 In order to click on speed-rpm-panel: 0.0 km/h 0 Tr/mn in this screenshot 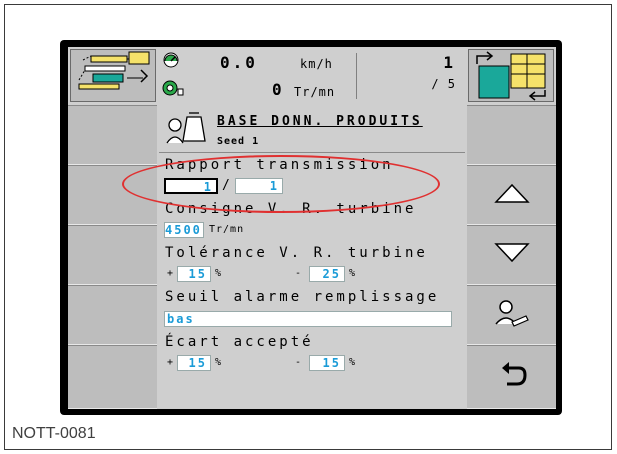, I will do `click(257, 75)`.